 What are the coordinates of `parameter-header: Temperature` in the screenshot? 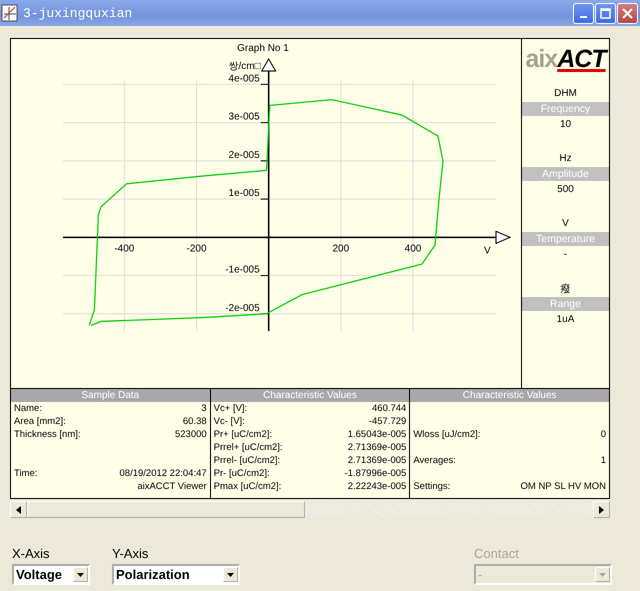 It's located at (565, 239).